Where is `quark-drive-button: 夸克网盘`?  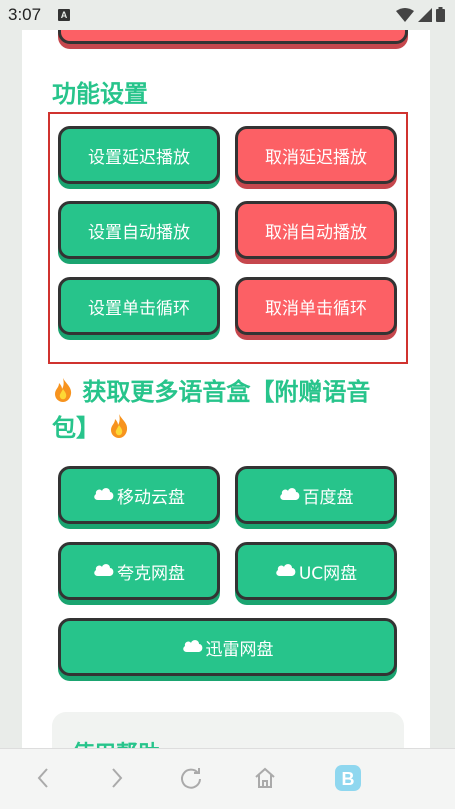 quark-drive-button: 夸克网盘 is located at coordinates (139, 571).